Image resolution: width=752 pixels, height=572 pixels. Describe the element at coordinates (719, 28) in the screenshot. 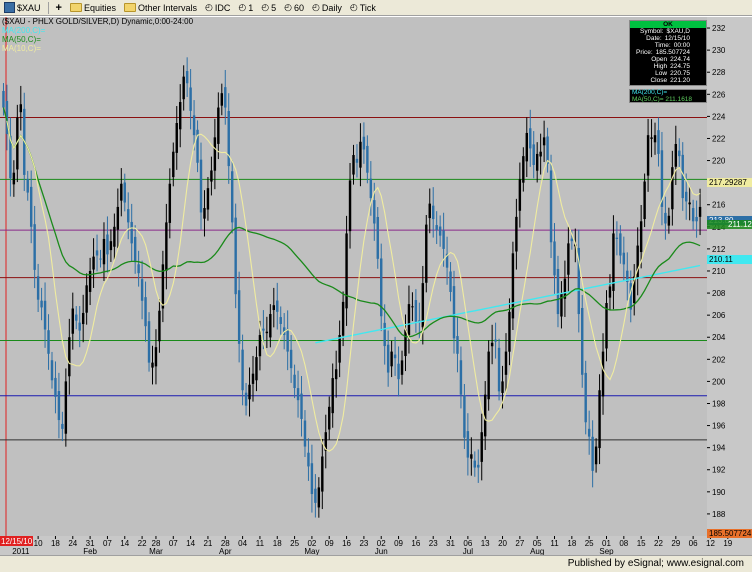

I see `y-tick-label: 232` at that location.